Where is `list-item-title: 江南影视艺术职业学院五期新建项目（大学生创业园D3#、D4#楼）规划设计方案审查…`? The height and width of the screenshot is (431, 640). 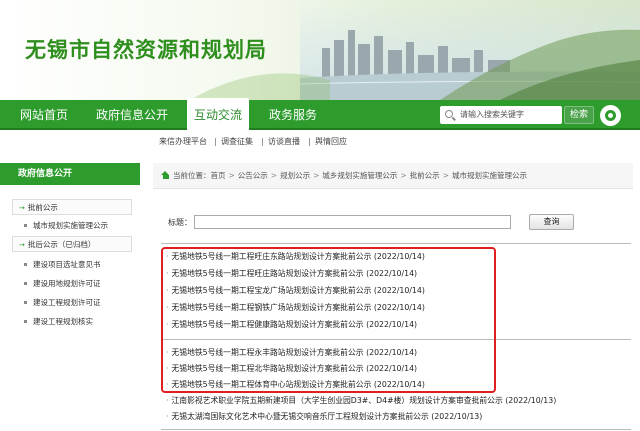 list-item-title: 江南影视艺术职业学院五期新建项目（大学生创业园D3#、D4#楼）规划设计方案审查… is located at coordinates (337, 400).